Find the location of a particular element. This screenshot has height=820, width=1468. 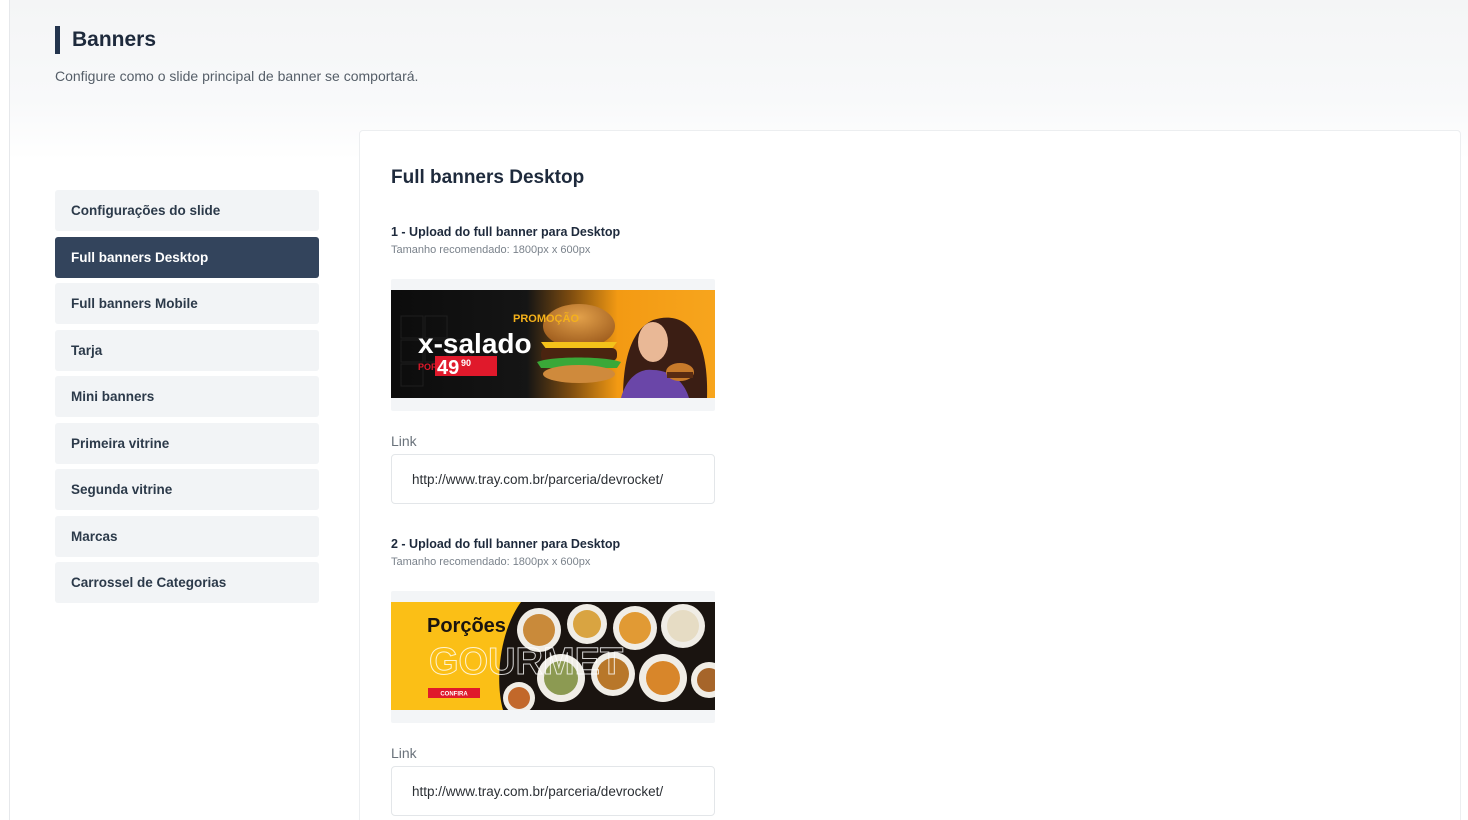

sidebar-item-label: Mini banners is located at coordinates (113, 396).